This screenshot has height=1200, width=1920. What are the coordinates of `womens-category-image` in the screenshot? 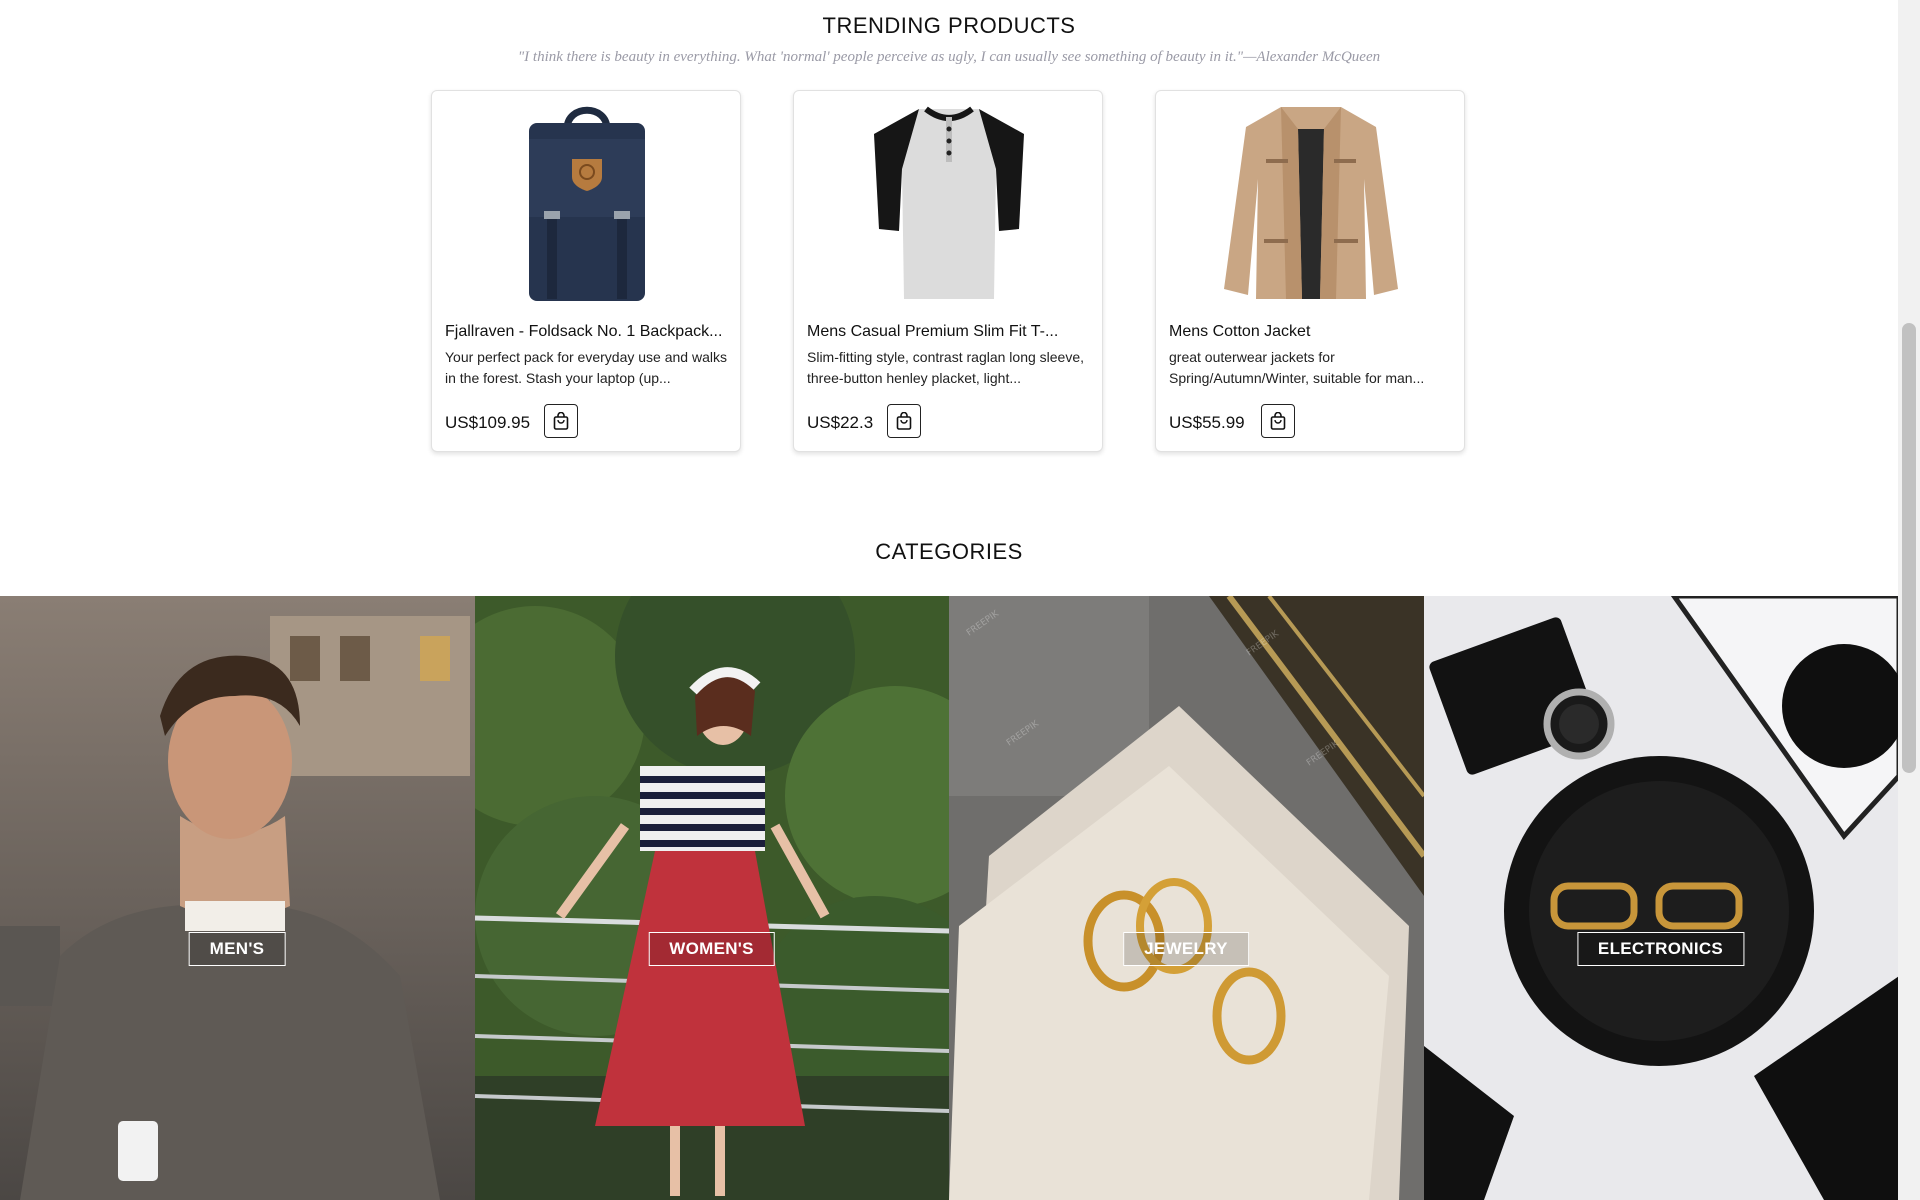 It's located at (711, 898).